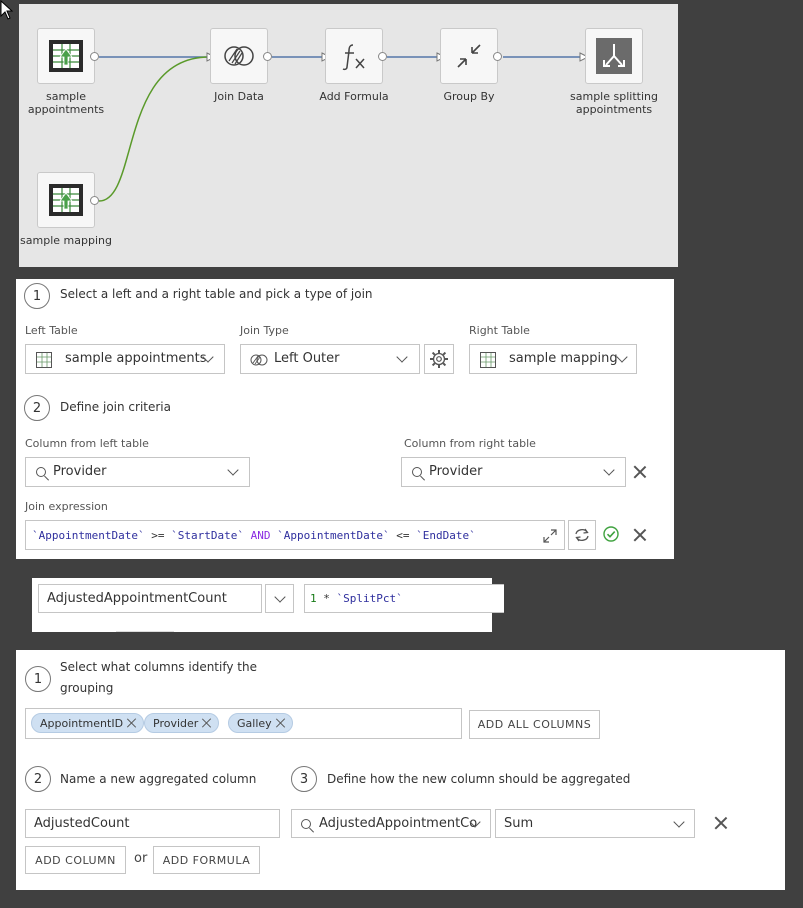 This screenshot has width=803, height=908. I want to click on node-group-by, so click(469, 56).